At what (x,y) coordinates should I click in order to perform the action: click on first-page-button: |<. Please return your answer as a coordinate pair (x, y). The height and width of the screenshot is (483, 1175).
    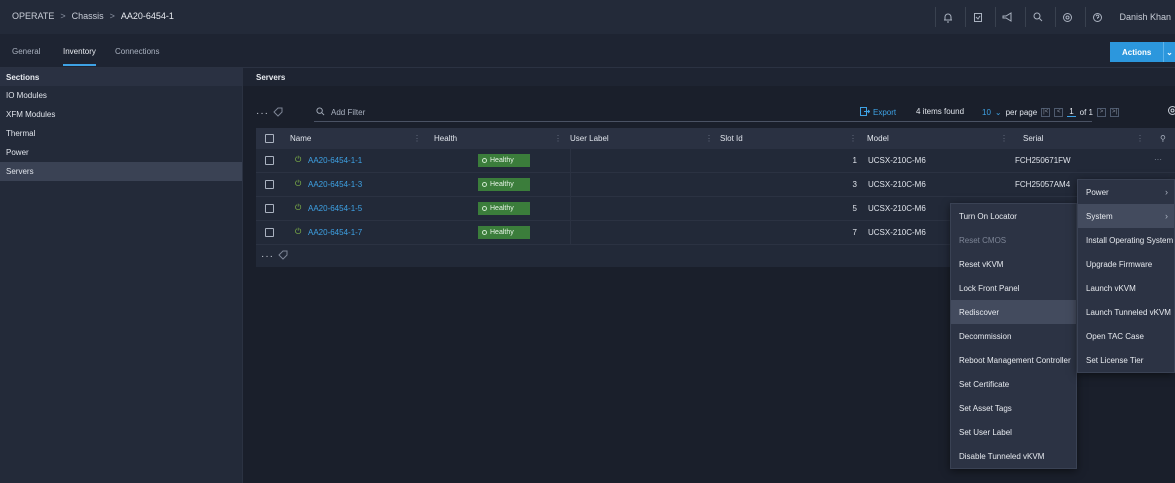
    Looking at the image, I should click on (1046, 112).